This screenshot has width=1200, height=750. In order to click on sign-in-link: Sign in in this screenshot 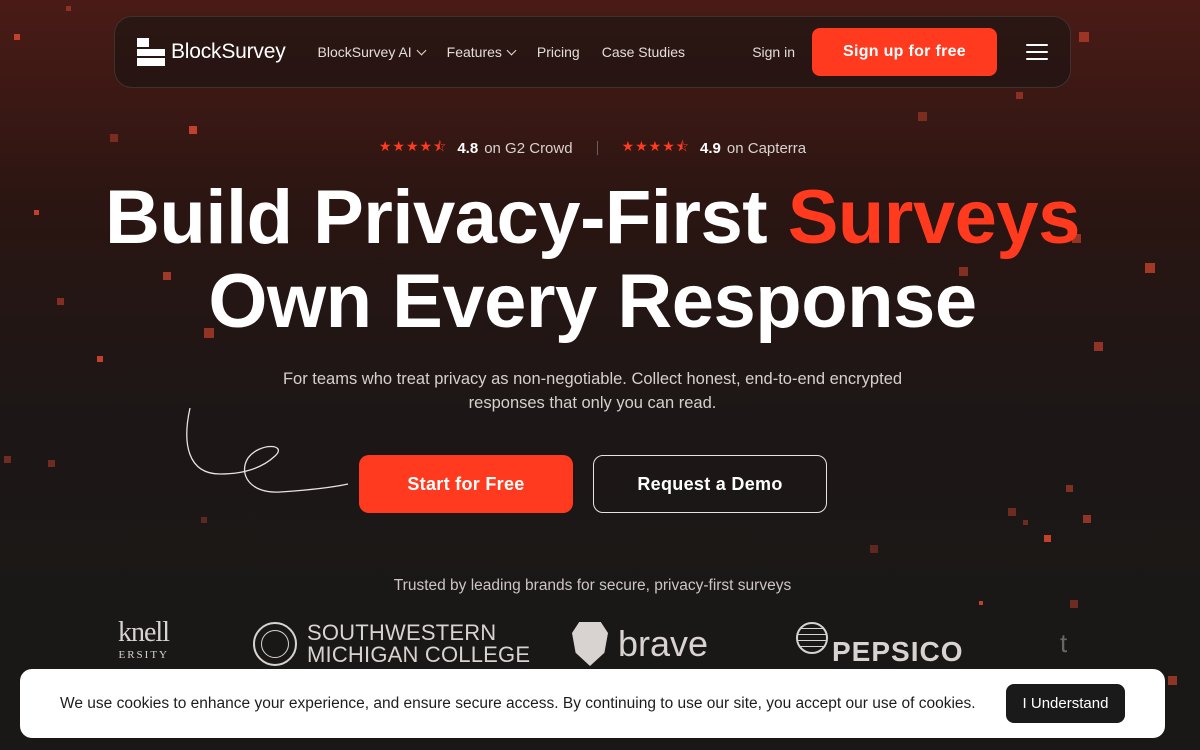, I will do `click(773, 52)`.